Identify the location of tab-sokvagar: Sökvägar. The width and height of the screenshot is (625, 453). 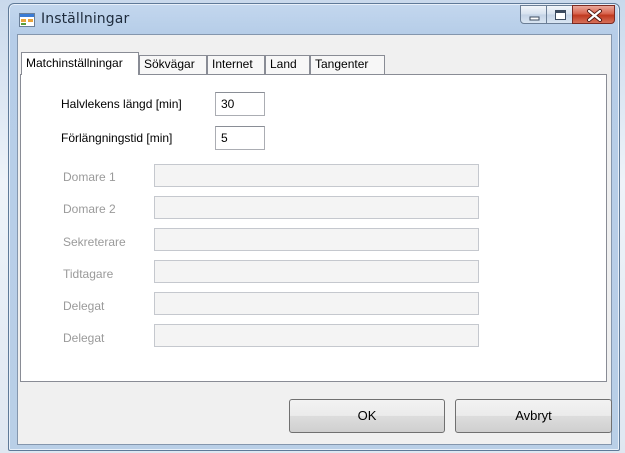
(173, 64).